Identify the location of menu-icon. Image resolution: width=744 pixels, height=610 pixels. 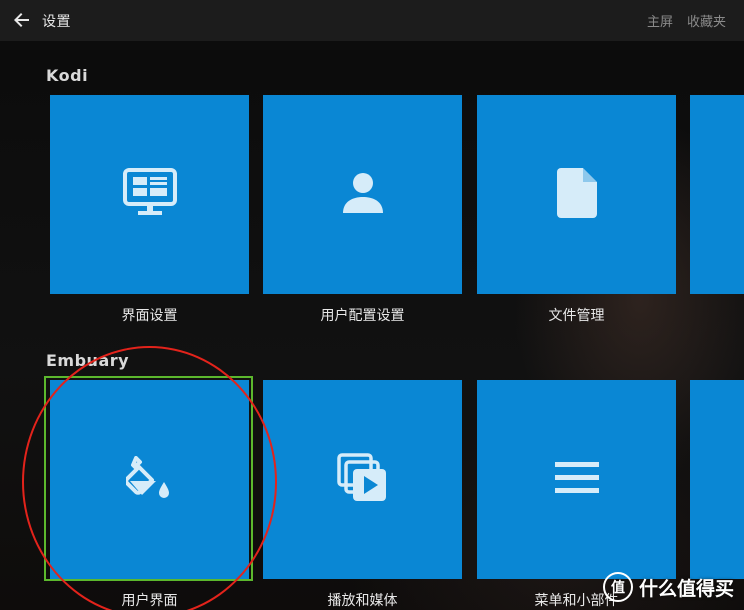
(576, 479).